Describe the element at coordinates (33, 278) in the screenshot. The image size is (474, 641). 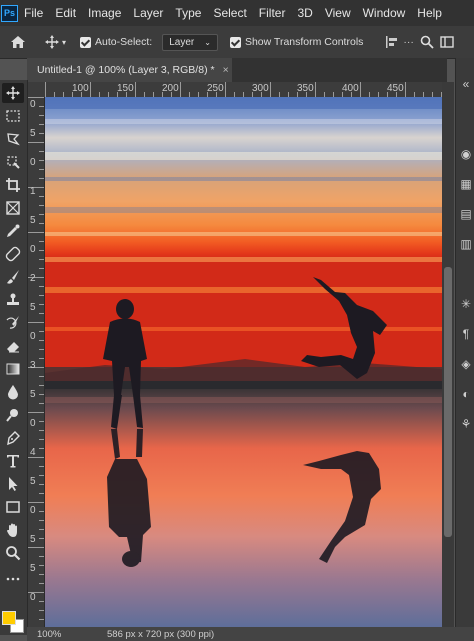
I see `ruler-label: 2` at that location.